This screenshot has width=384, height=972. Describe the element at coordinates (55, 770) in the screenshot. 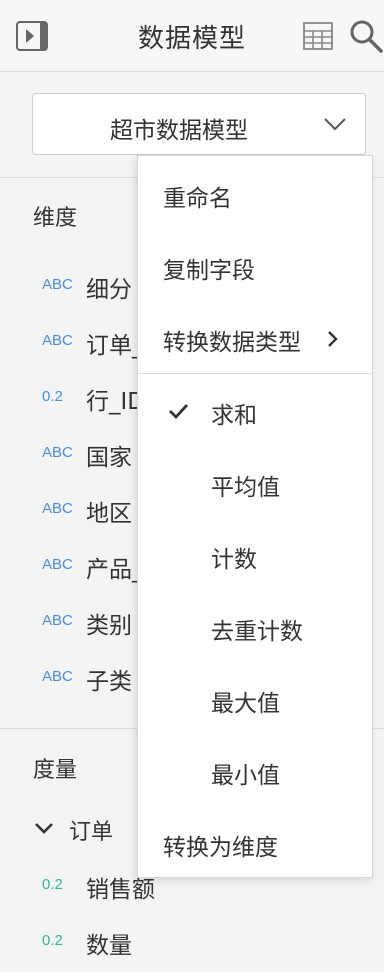

I see `measures-title: 度量` at that location.